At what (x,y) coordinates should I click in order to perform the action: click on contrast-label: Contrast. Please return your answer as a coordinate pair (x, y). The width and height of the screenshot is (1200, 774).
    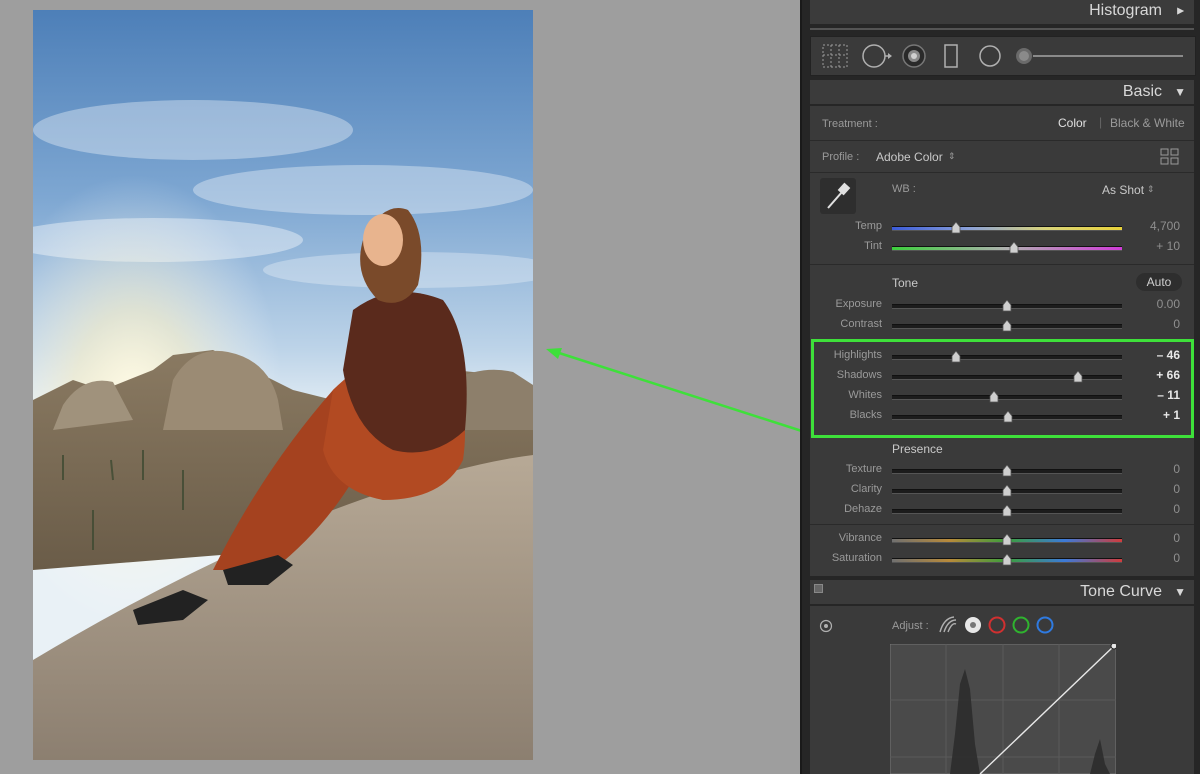
    Looking at the image, I should click on (861, 324).